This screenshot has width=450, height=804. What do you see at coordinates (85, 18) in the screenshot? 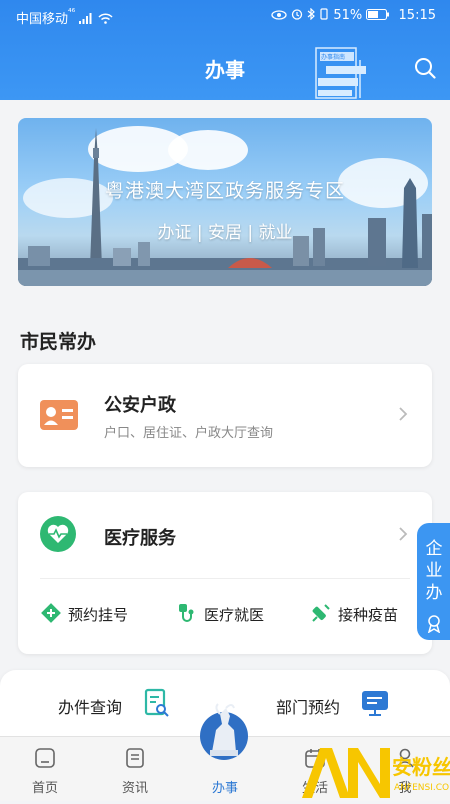
I see `signal-icon` at bounding box center [85, 18].